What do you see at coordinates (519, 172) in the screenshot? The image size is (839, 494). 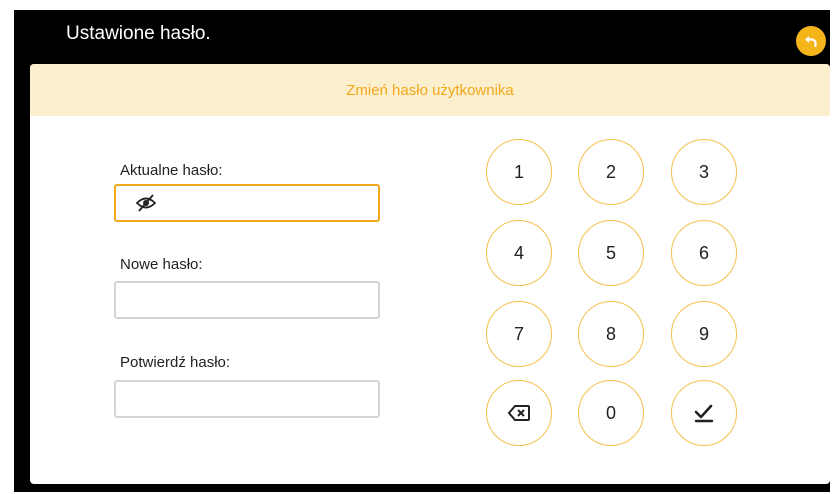 I see `key-1: 1` at bounding box center [519, 172].